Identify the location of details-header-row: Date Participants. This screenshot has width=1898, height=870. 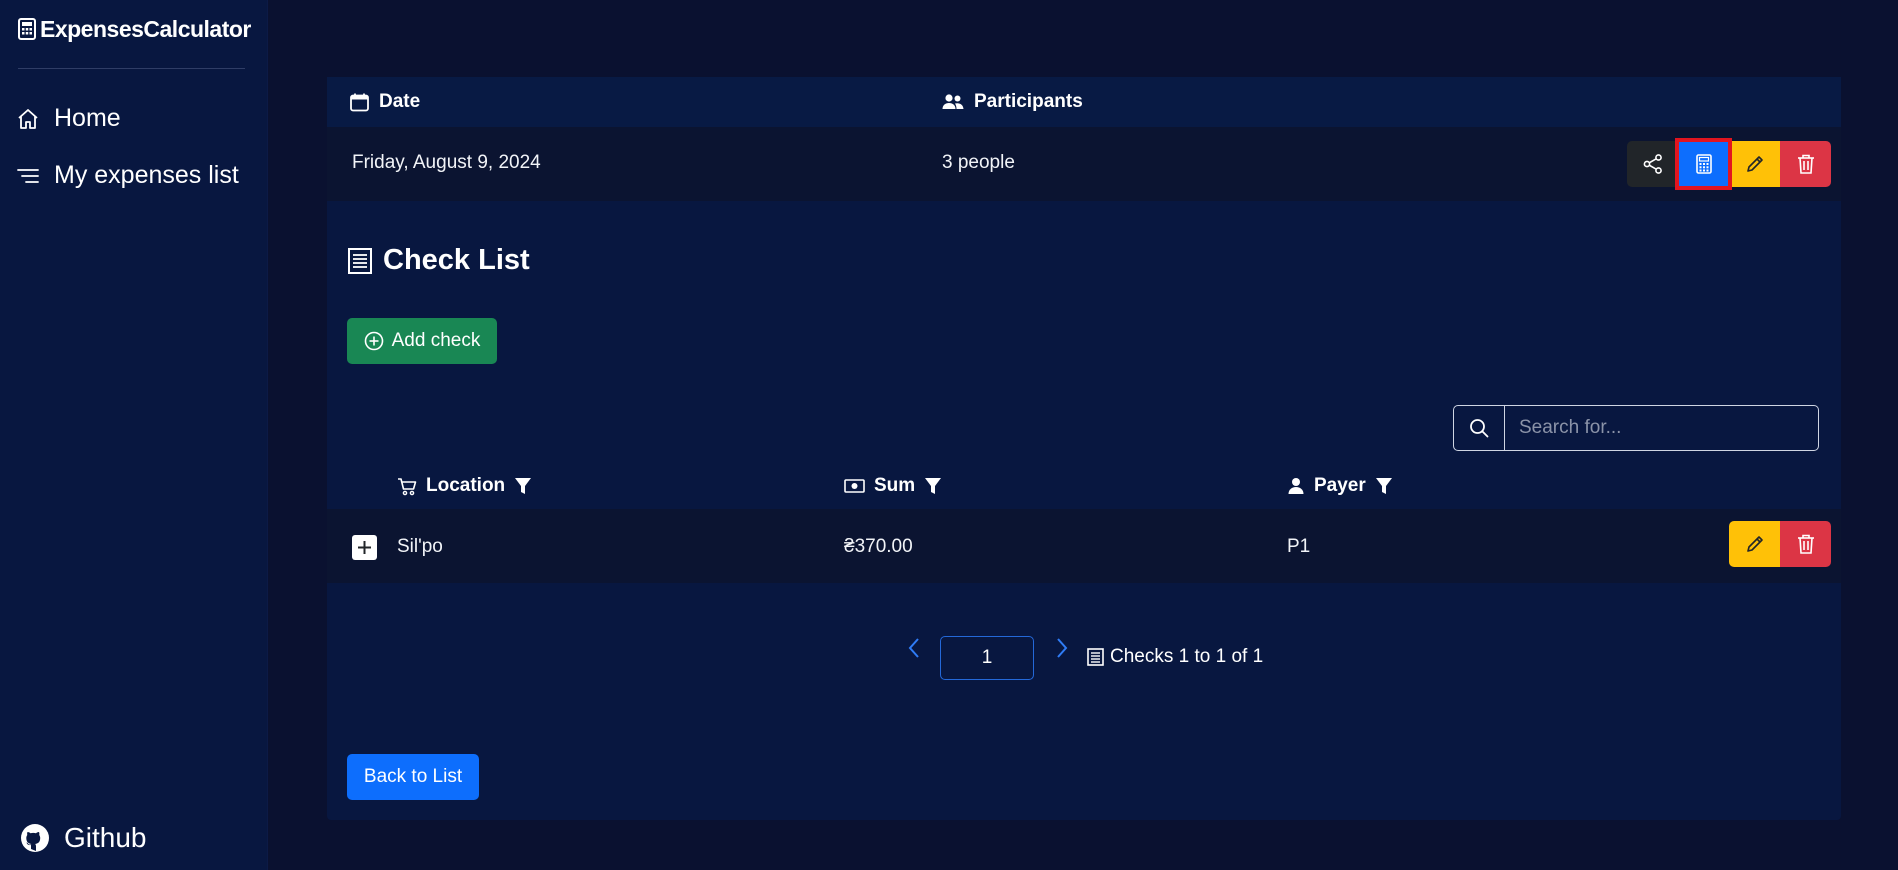
(1084, 102).